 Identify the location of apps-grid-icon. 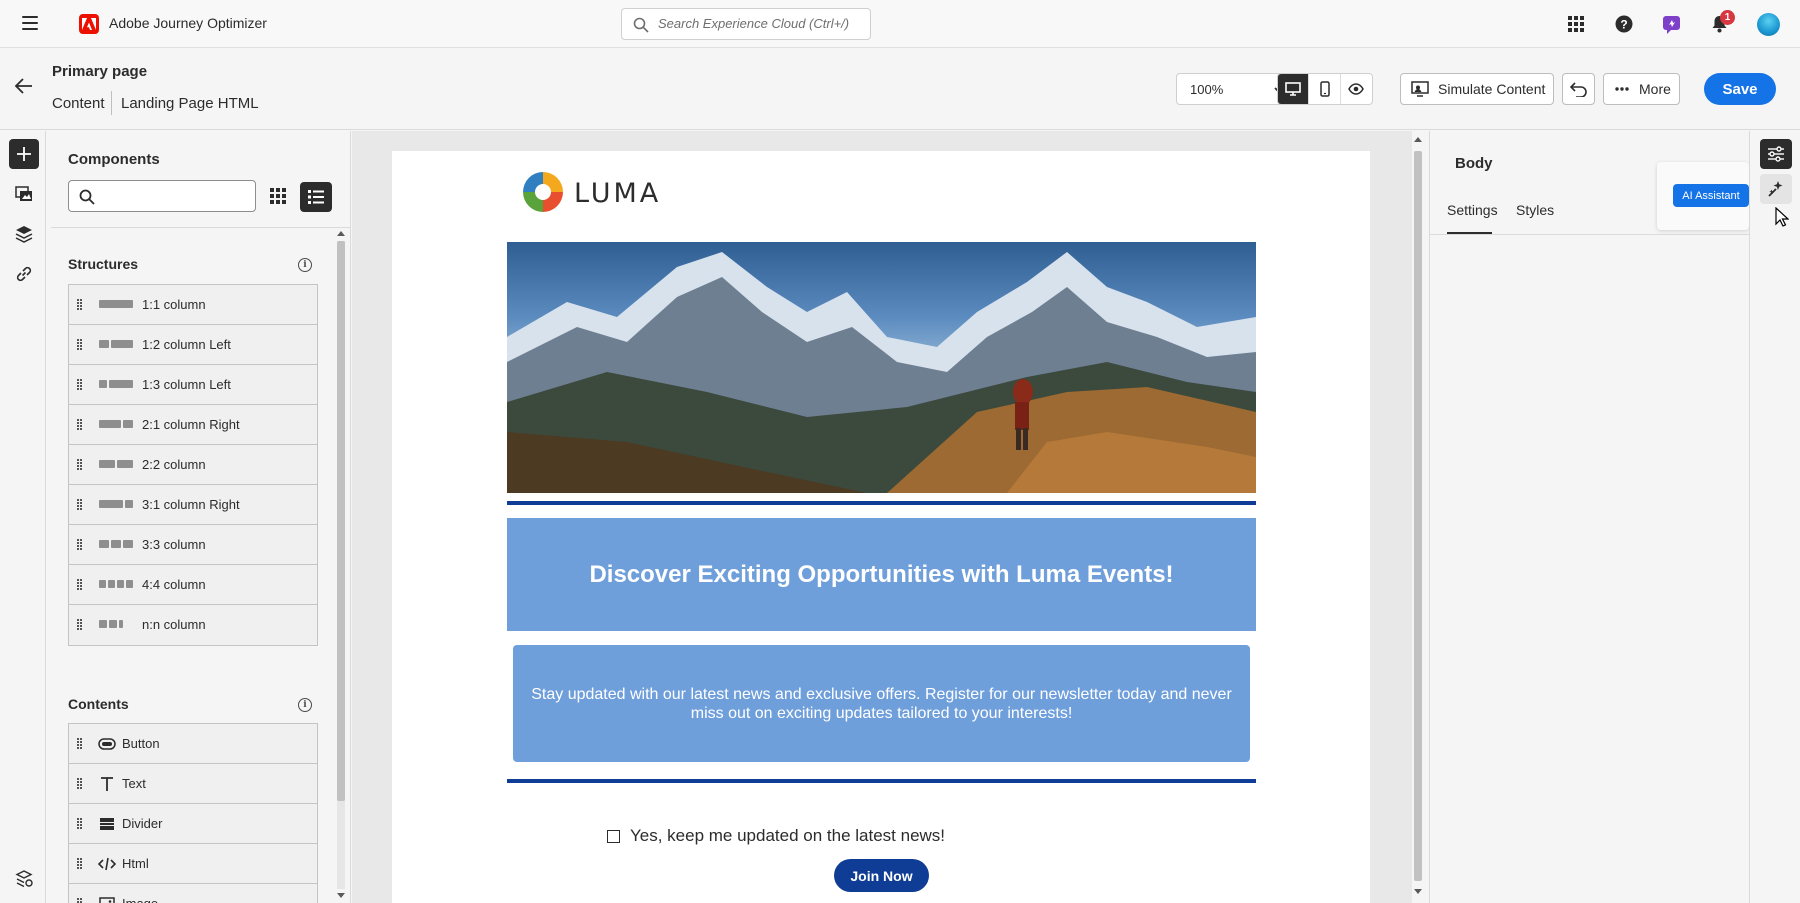
(1576, 24).